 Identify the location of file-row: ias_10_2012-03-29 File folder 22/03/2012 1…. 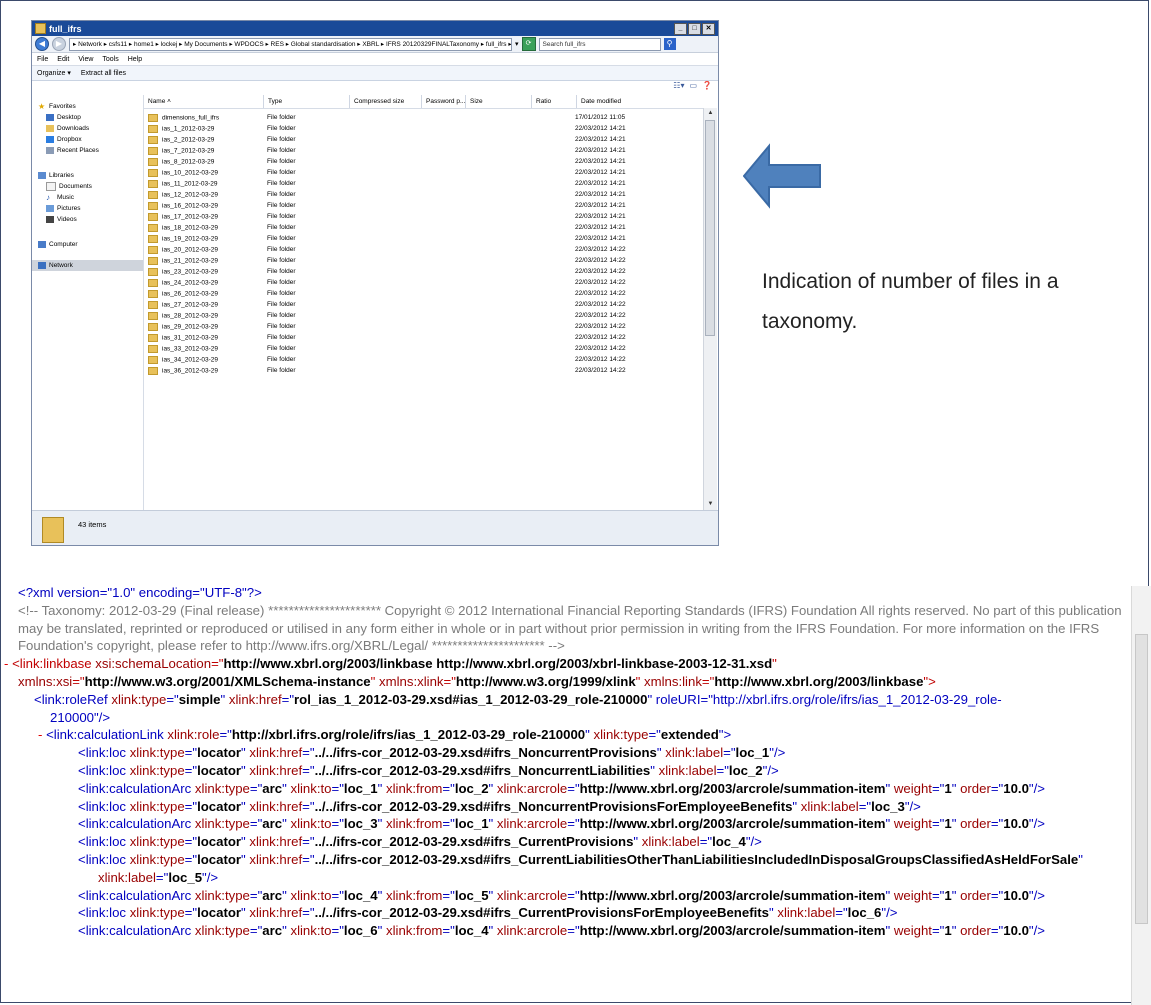
(423, 172).